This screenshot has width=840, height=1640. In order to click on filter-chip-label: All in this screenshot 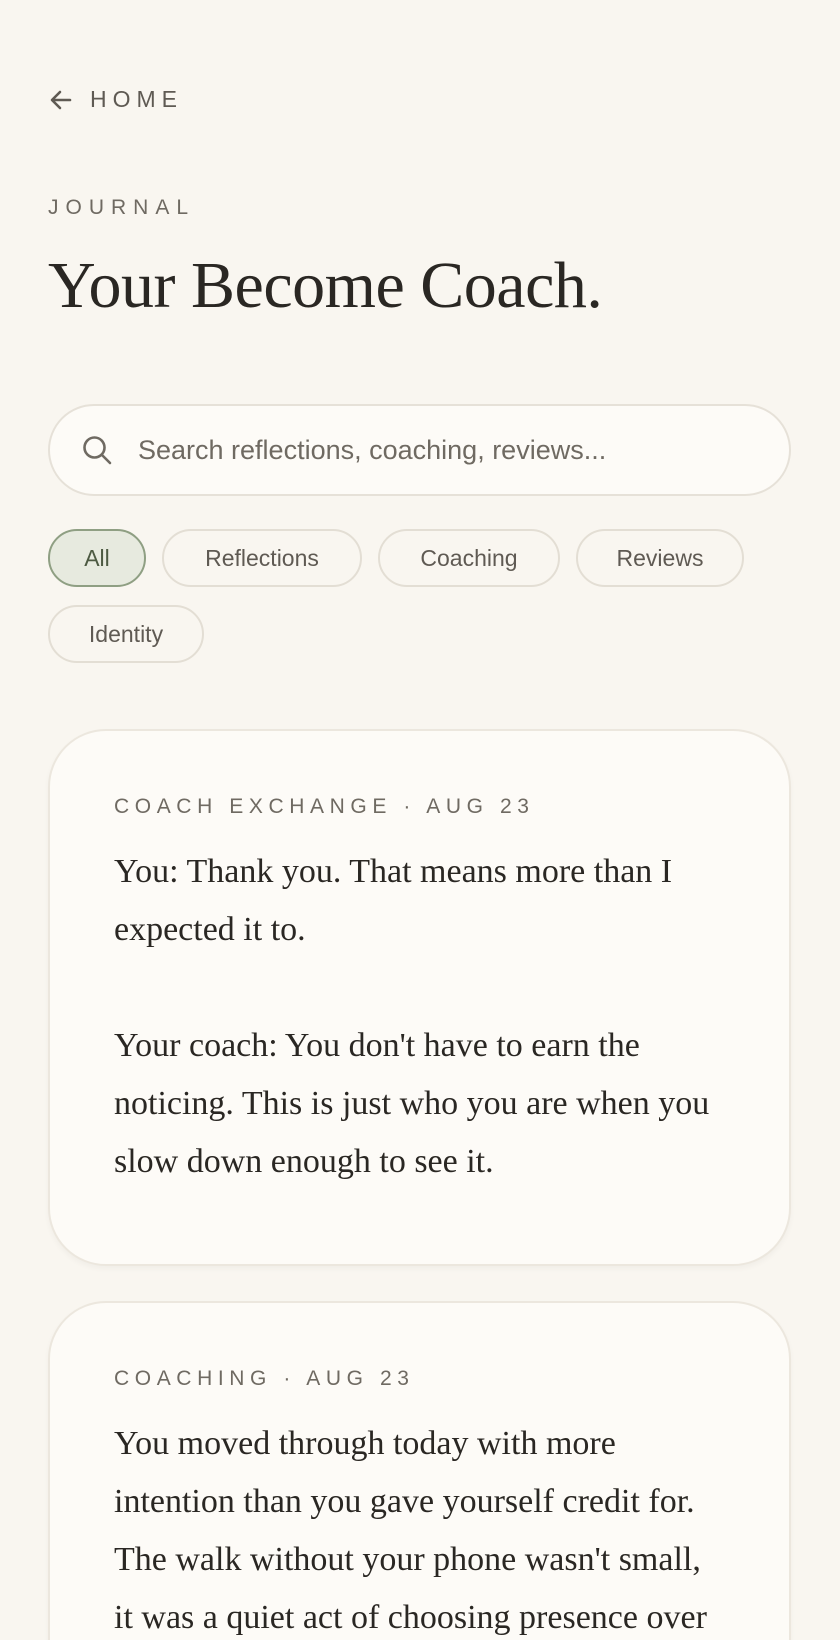, I will do `click(97, 557)`.